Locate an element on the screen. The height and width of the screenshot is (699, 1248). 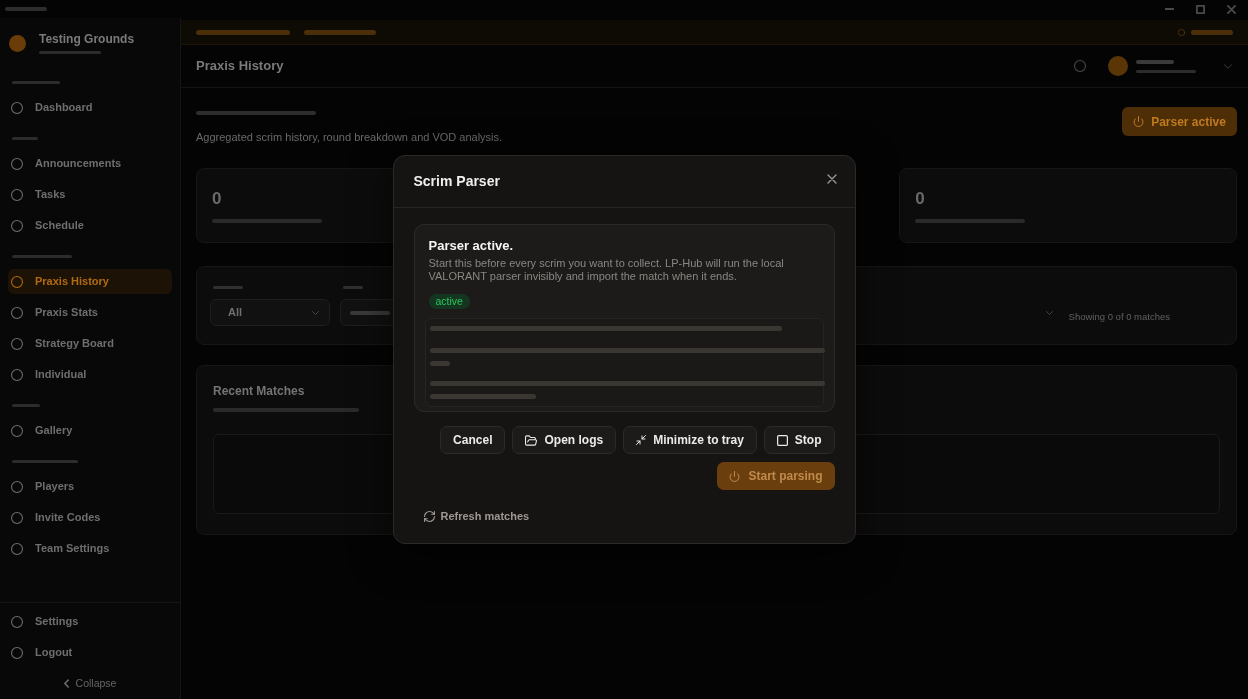
sidebar-item: Gallery is located at coordinates (90, 430).